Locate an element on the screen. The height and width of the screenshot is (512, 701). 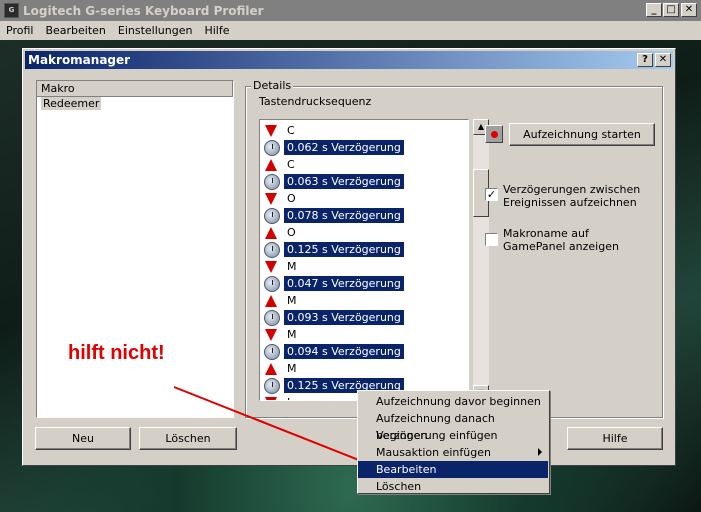
dialog-title-bar: Makromanager ? ✕ is located at coordinates (349, 60).